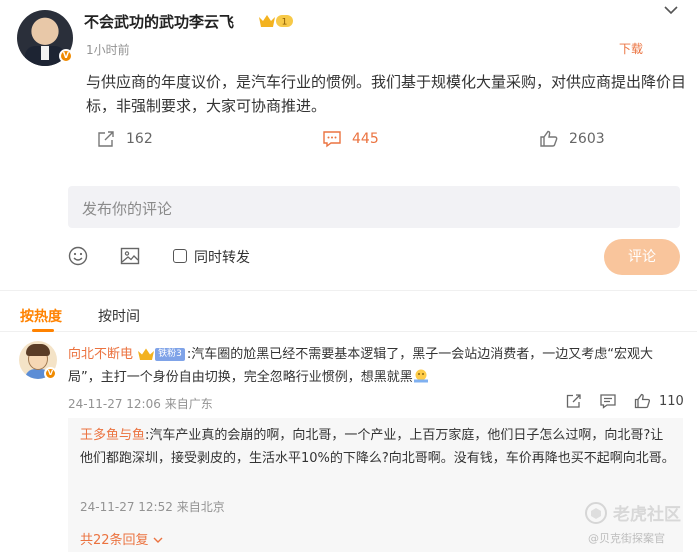 This screenshot has width=697, height=552. I want to click on download-link: 下载, so click(631, 48).